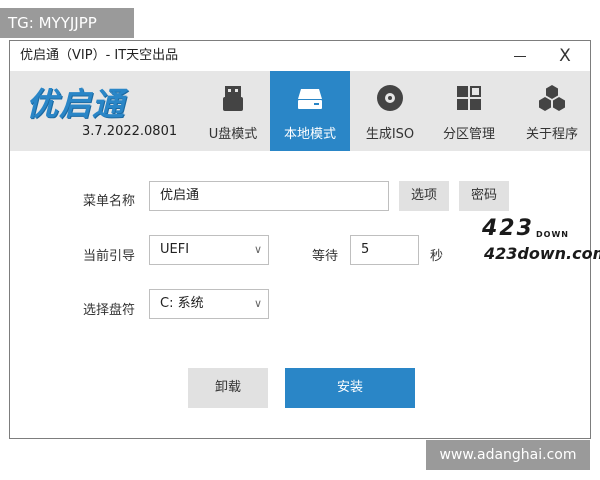 Image resolution: width=600 pixels, height=480 pixels. I want to click on tab-local-mode: 本地模式, so click(310, 111).